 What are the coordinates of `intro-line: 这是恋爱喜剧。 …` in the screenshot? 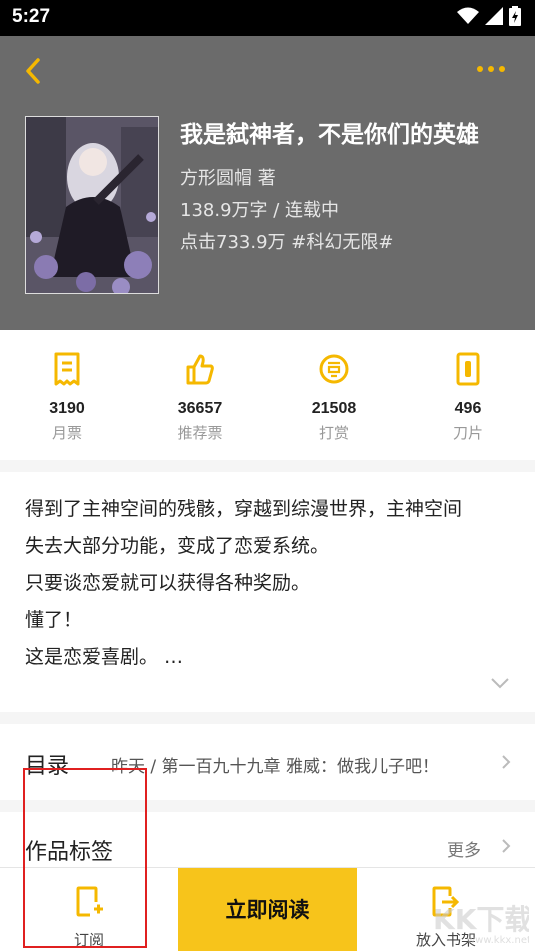 It's located at (104, 657).